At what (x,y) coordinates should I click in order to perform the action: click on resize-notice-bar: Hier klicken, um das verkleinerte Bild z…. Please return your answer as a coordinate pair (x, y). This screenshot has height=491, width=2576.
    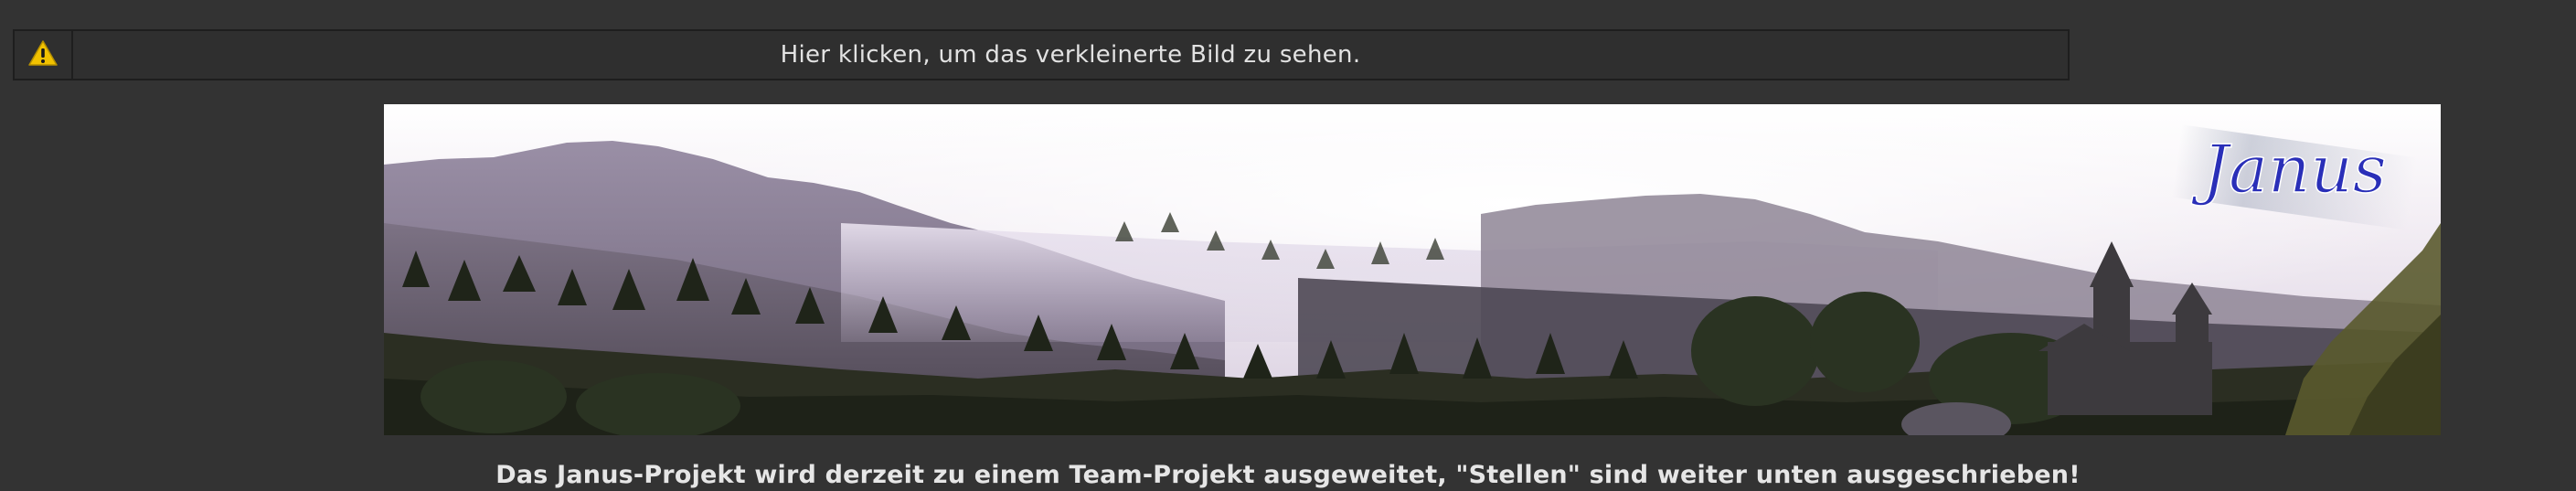
    Looking at the image, I should click on (1041, 54).